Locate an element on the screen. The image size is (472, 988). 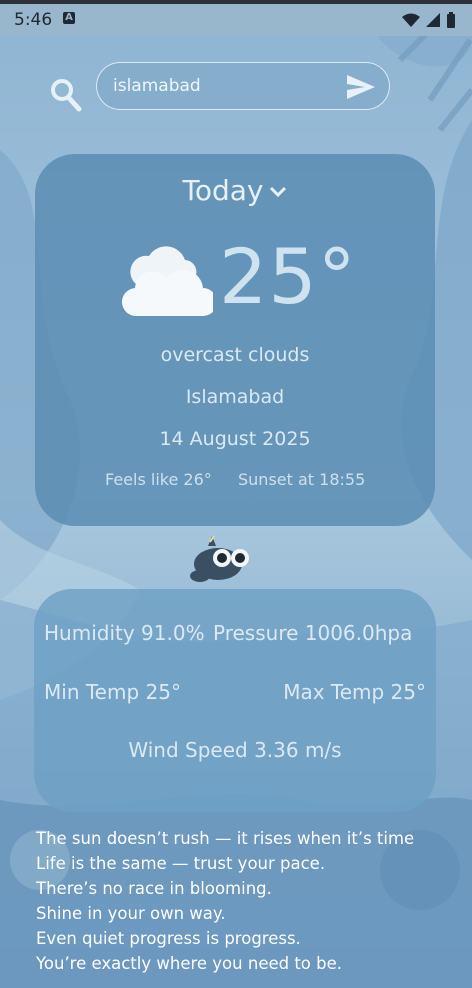
status-bar-edge is located at coordinates (236, 2).